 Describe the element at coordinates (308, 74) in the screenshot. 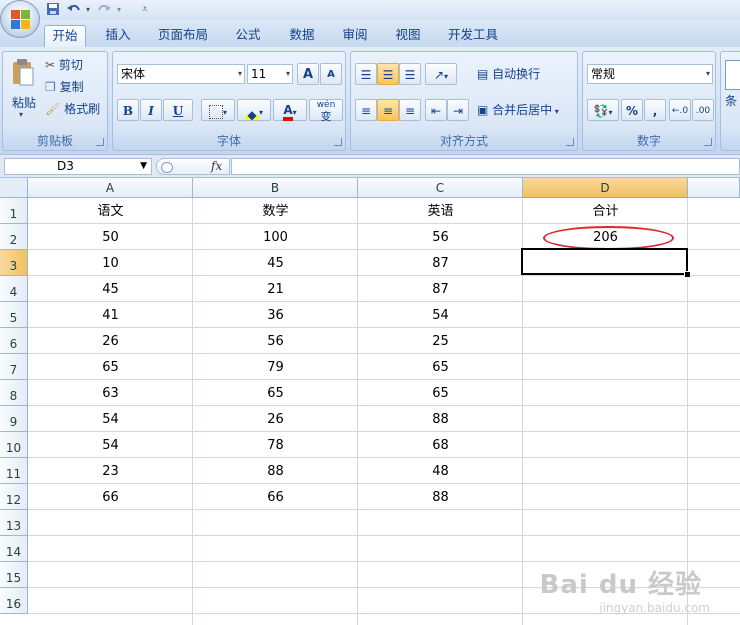

I see `grow-font-button: A` at that location.